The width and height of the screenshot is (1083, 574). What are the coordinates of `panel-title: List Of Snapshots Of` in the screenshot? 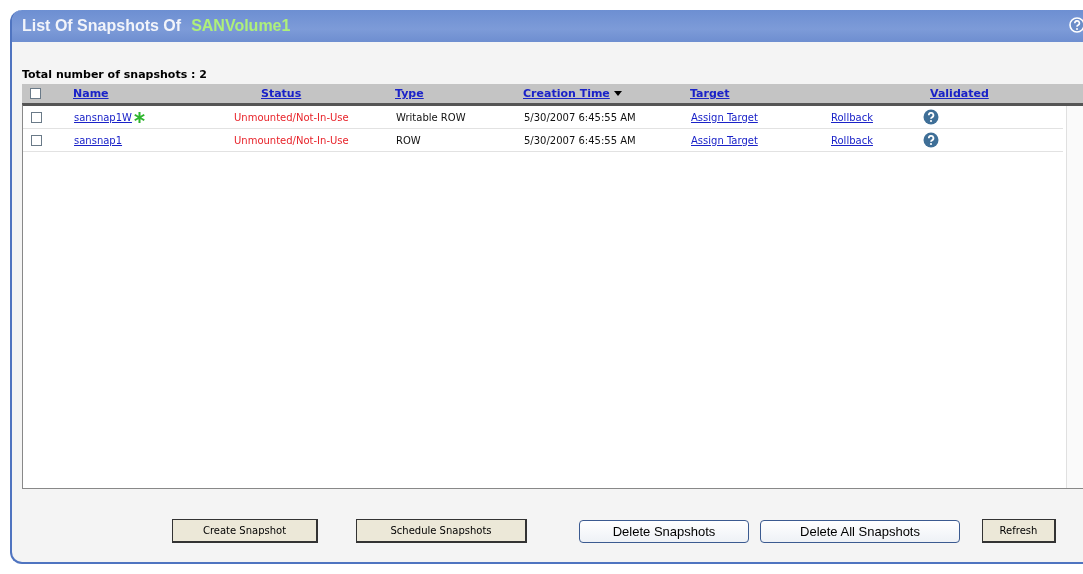 It's located at (102, 26).